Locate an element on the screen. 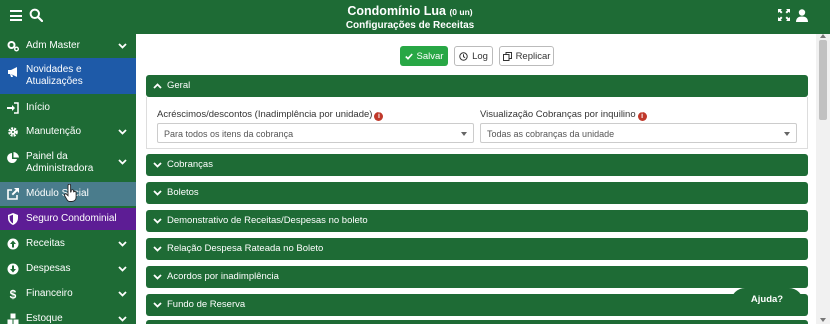 The width and height of the screenshot is (830, 324). sidebar-item-label: Módulo Social is located at coordinates (57, 193).